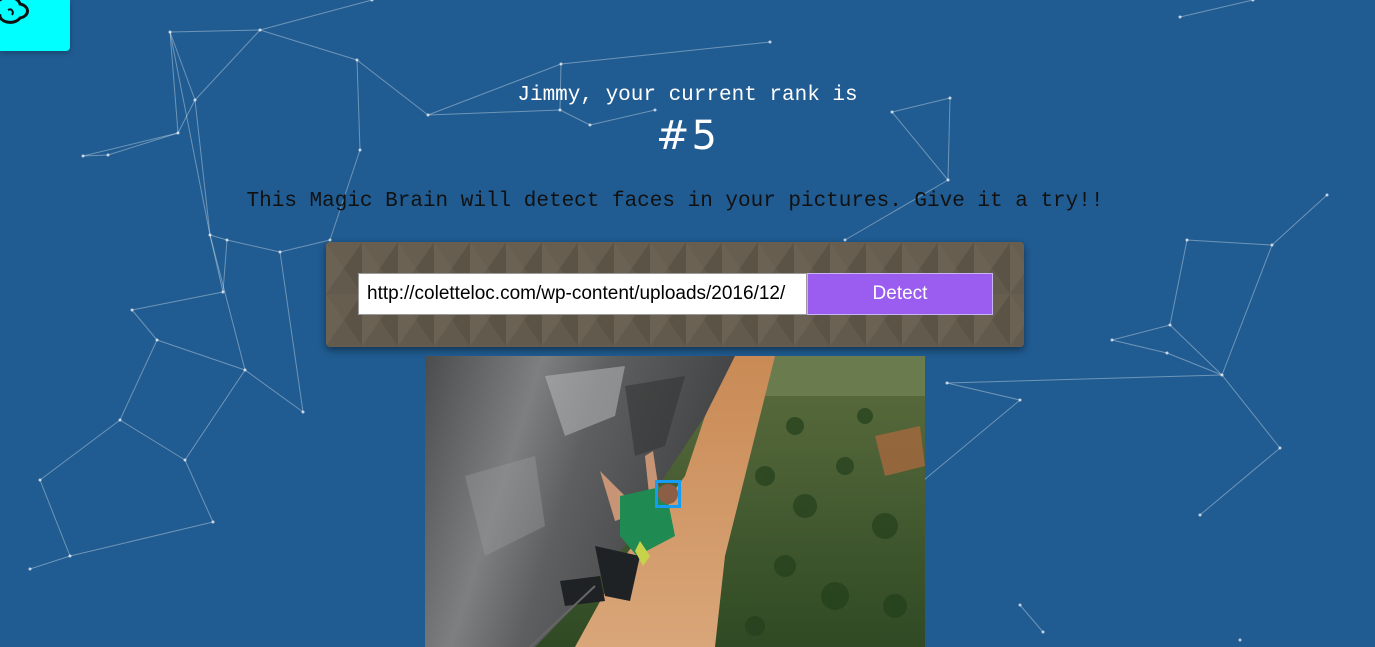  Describe the element at coordinates (687, 136) in the screenshot. I see `rank-value: #5` at that location.